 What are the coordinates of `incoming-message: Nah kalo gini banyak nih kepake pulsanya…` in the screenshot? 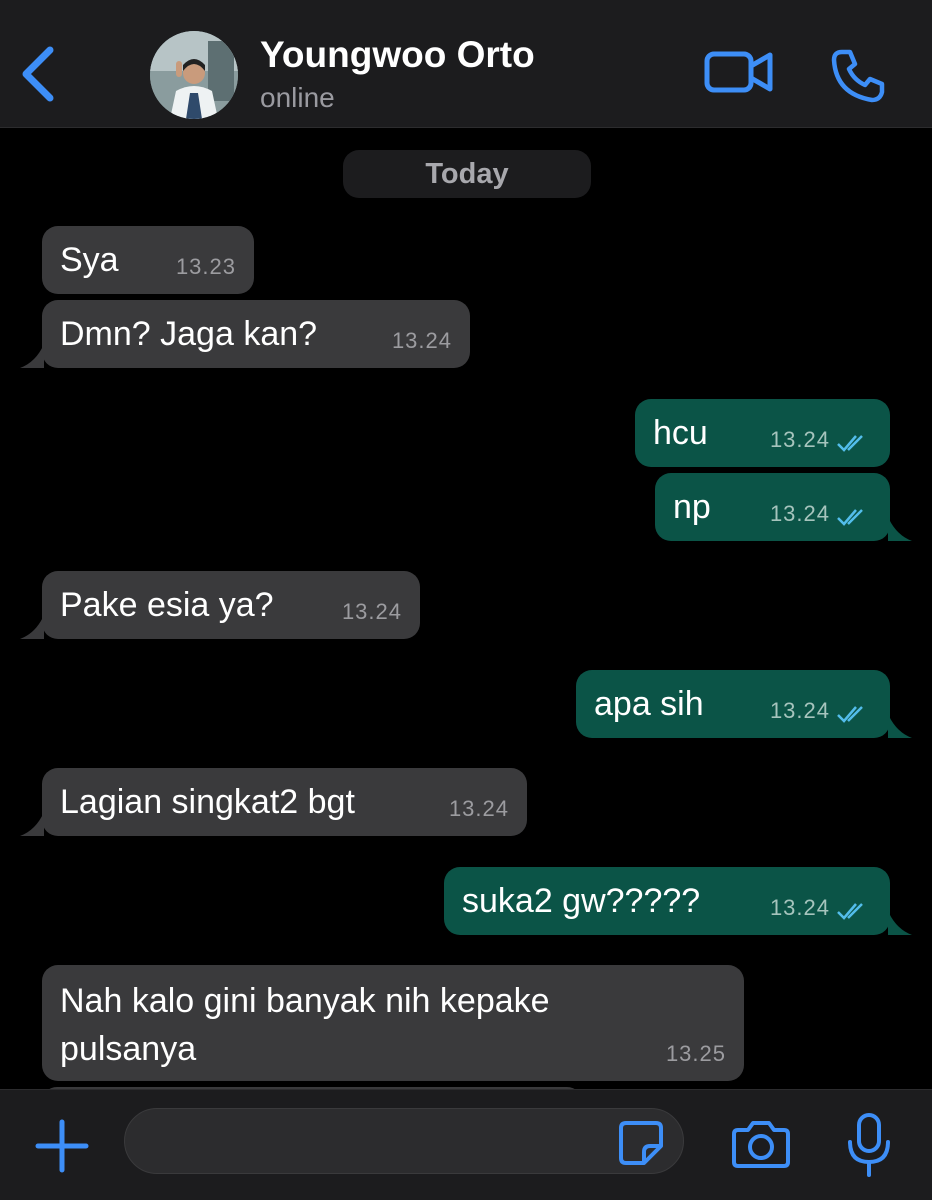 It's located at (393, 1023).